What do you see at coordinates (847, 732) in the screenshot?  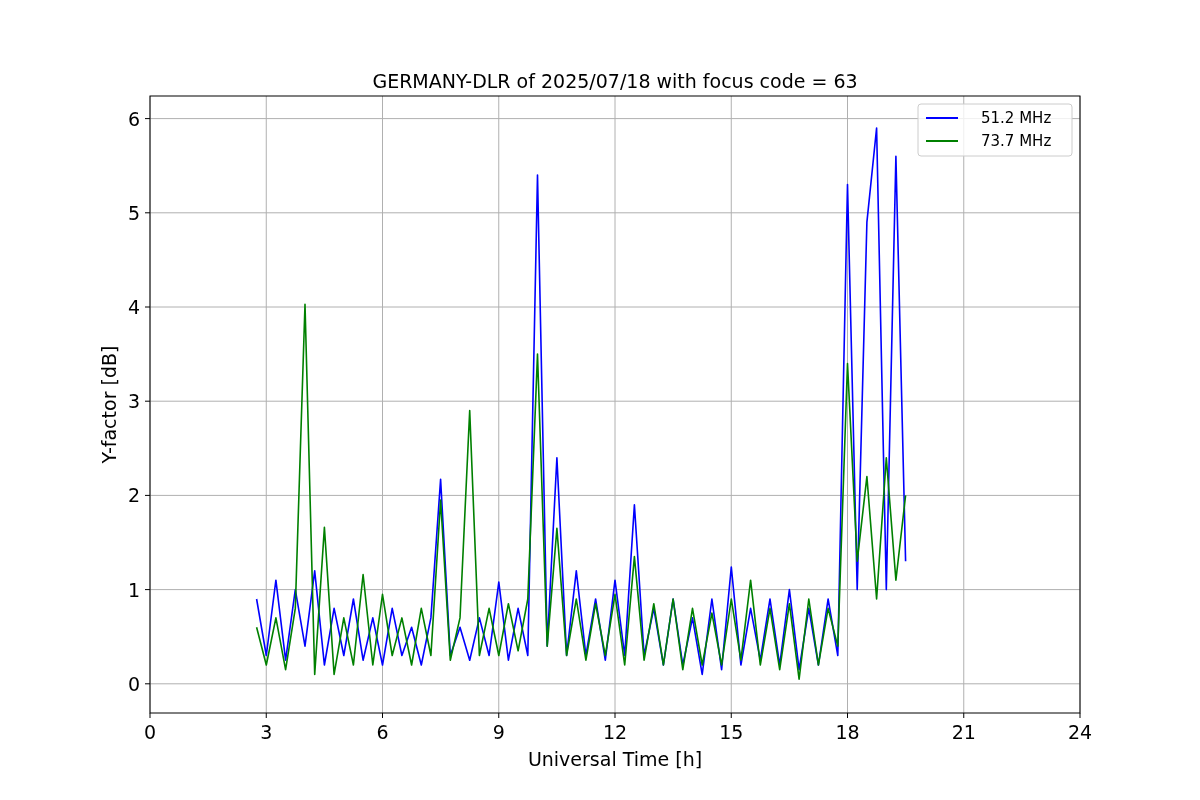 I see `x-tick-label: 18` at bounding box center [847, 732].